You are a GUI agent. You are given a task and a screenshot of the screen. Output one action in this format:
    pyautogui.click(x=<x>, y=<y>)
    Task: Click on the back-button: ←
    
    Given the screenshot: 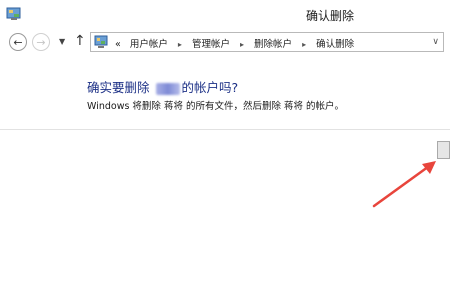 What is the action you would take?
    pyautogui.click(x=18, y=42)
    